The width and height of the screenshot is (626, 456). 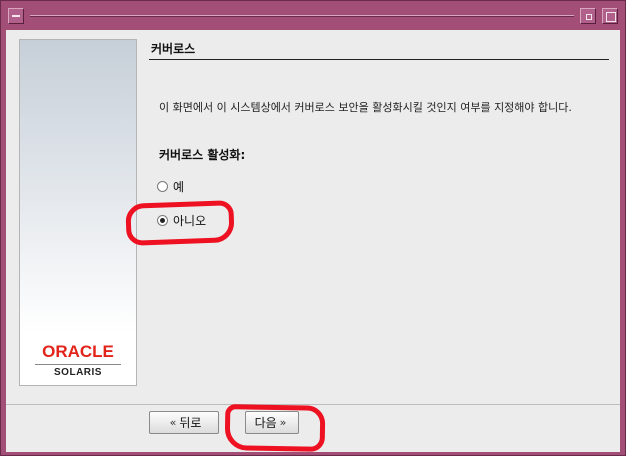 I want to click on double-chevron-left-icon: «, so click(x=173, y=422).